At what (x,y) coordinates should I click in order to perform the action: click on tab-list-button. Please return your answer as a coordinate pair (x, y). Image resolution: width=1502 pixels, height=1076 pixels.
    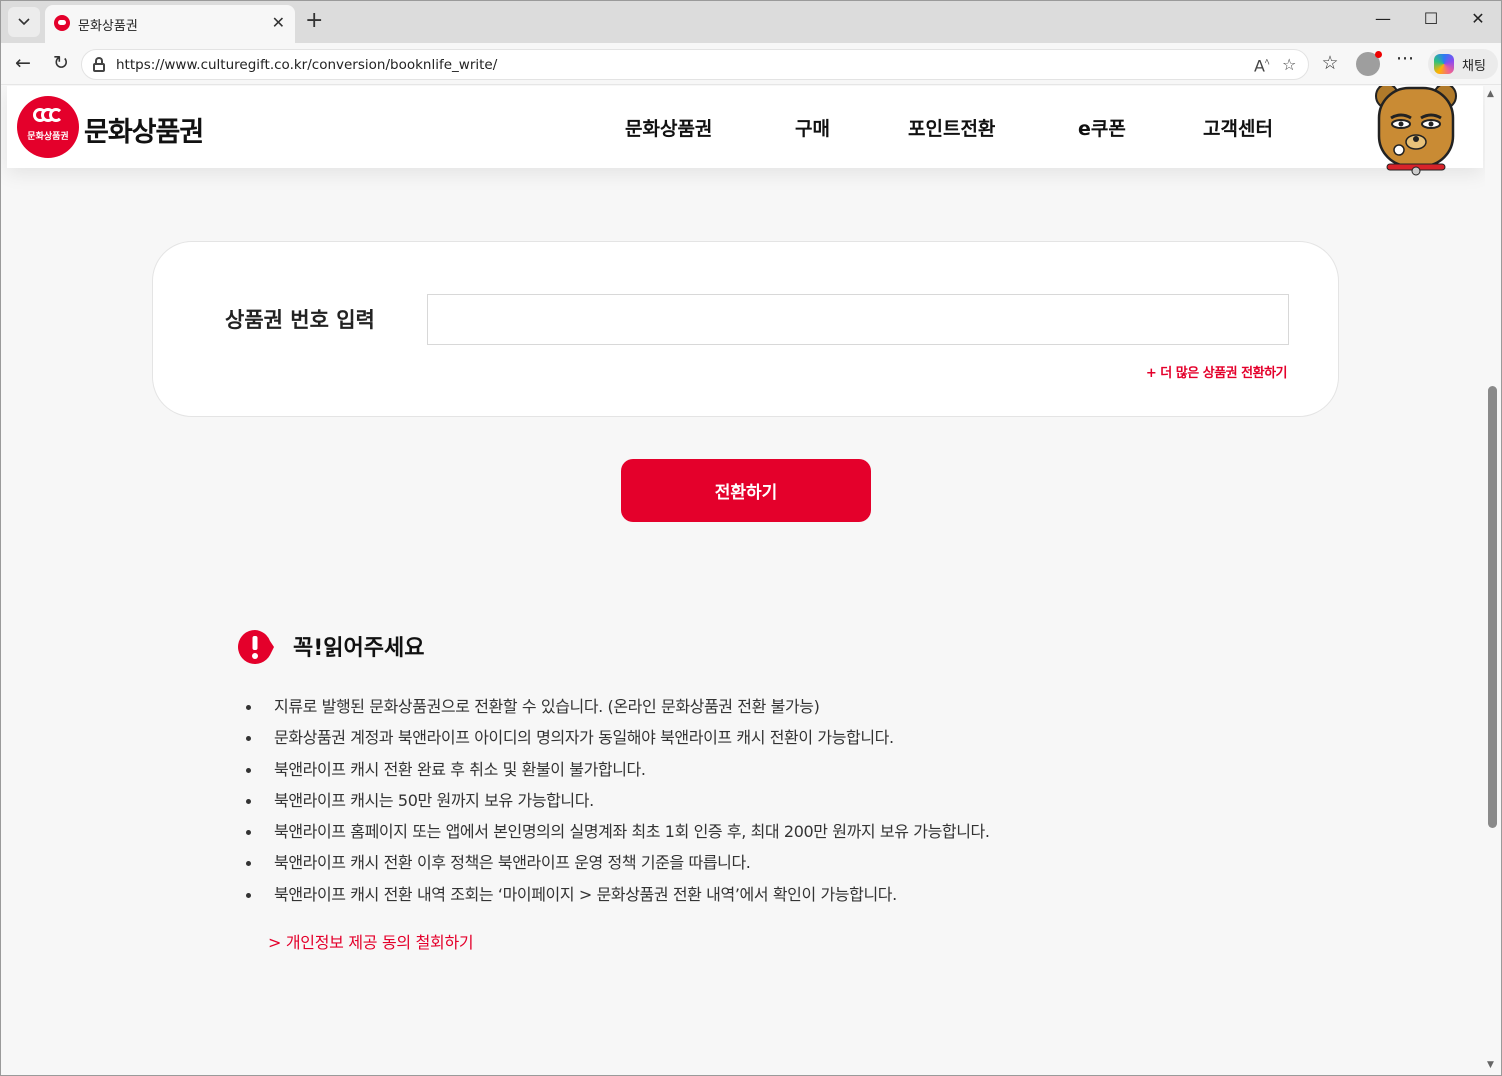
    Looking at the image, I should click on (24, 22).